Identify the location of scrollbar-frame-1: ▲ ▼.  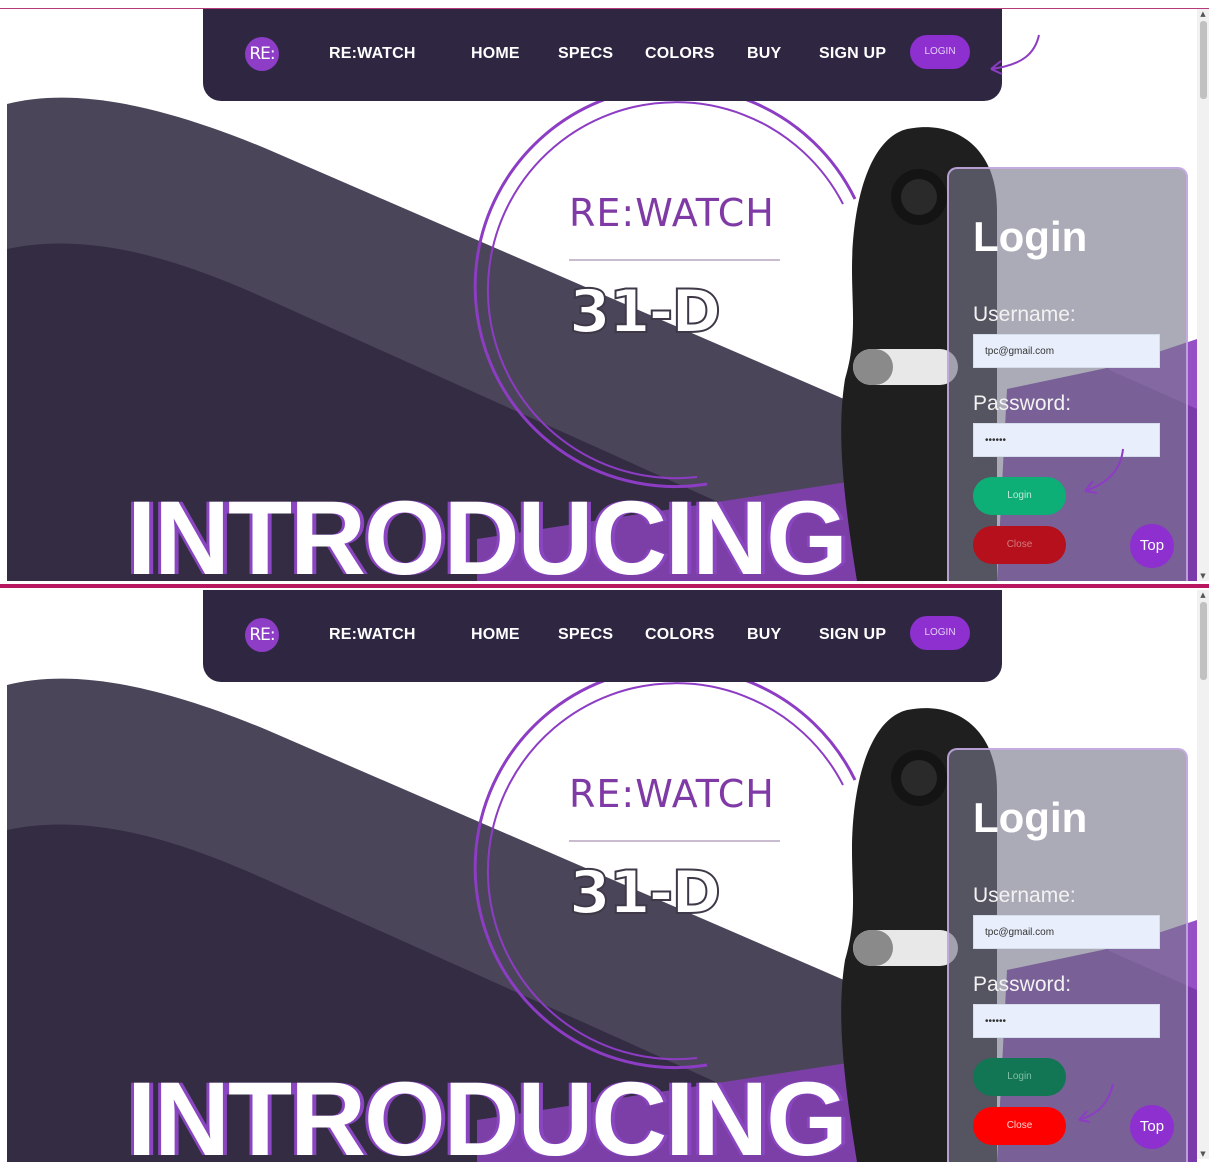
(1203, 295).